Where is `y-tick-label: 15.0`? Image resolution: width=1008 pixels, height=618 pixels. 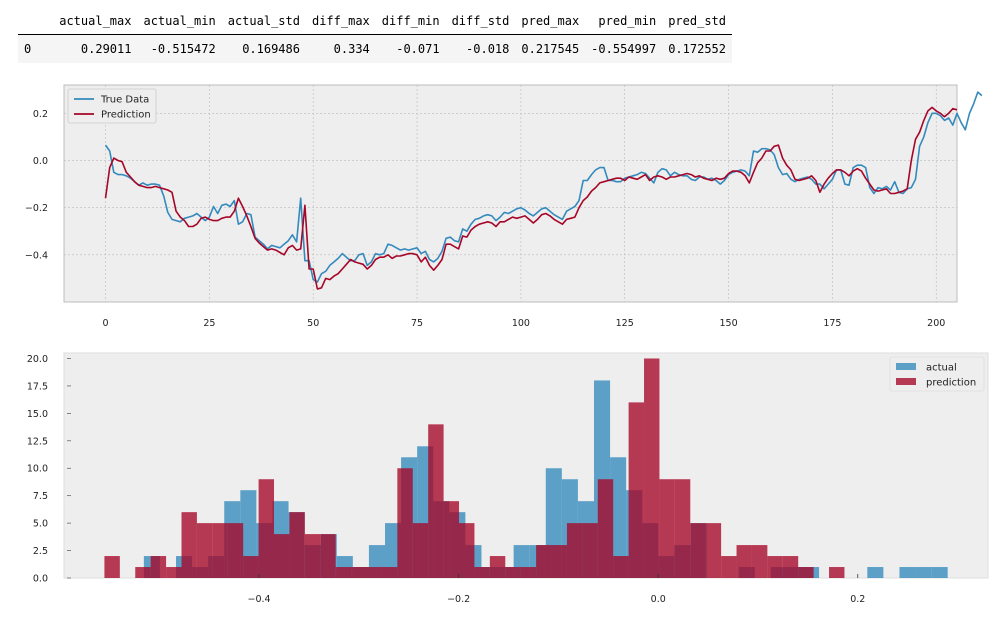
y-tick-label: 15.0 is located at coordinates (37, 414).